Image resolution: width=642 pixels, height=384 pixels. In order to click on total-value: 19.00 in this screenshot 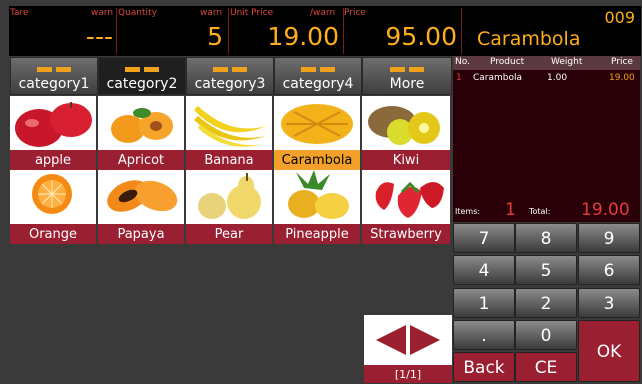, I will do `click(605, 210)`.